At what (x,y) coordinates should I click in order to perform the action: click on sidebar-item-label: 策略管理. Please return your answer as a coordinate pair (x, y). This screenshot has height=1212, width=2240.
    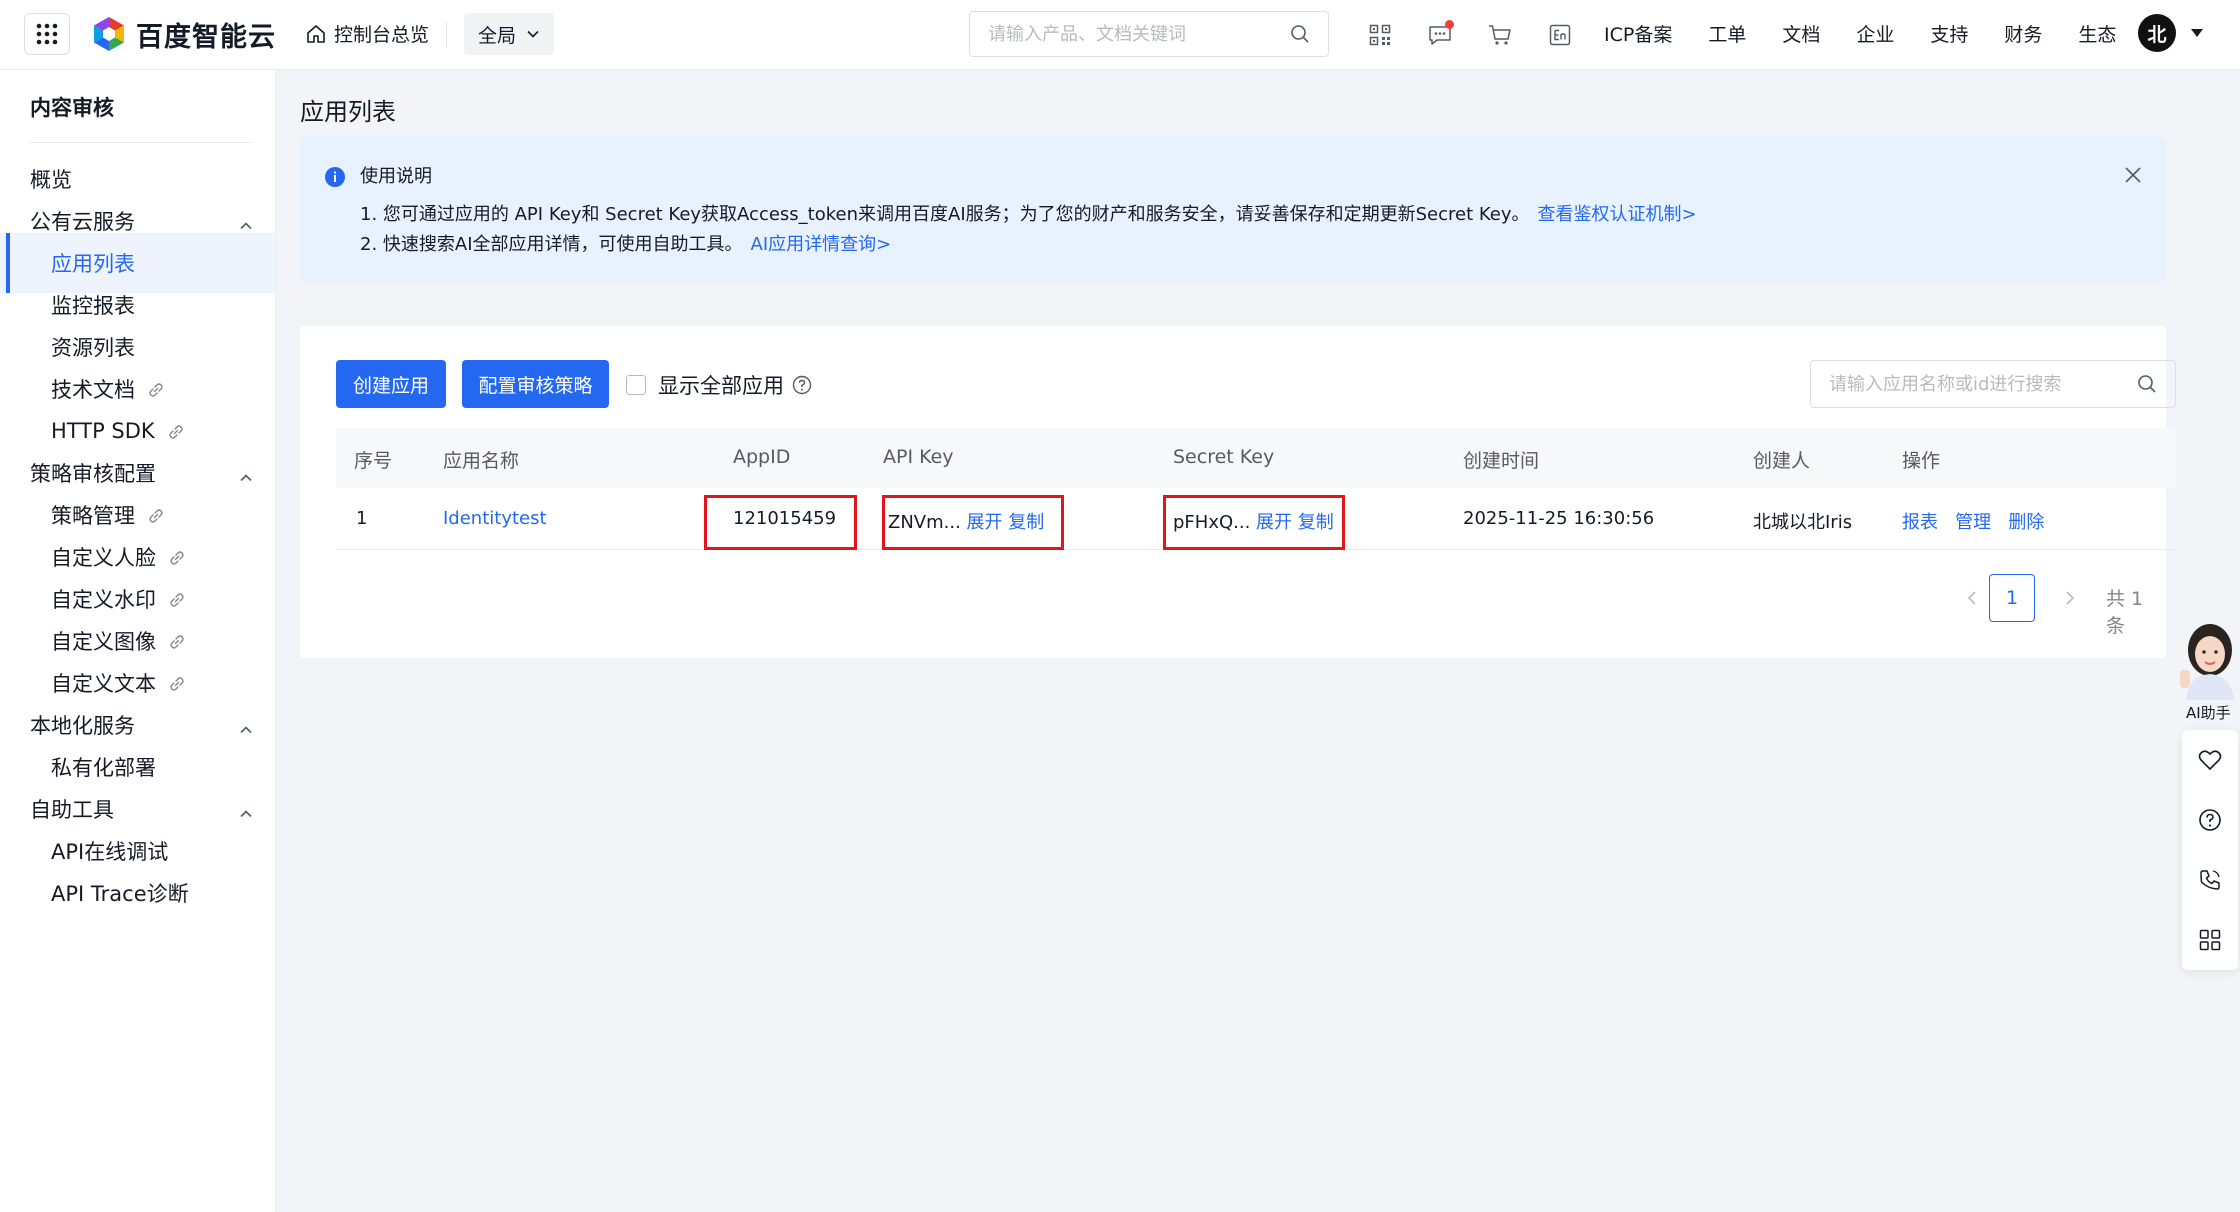
    Looking at the image, I should click on (93, 516).